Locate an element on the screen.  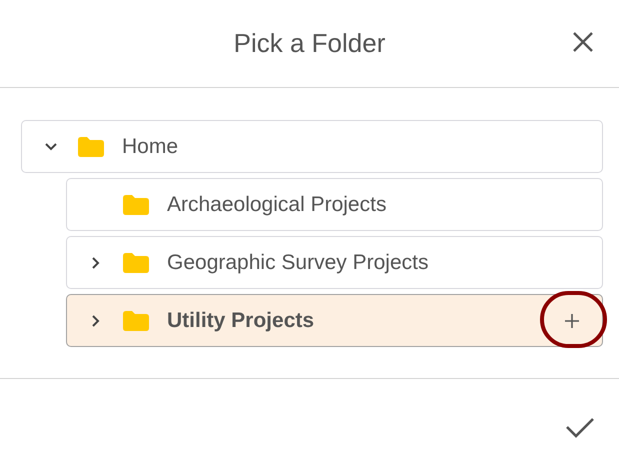
folder-label: Utility Projects is located at coordinates (240, 321).